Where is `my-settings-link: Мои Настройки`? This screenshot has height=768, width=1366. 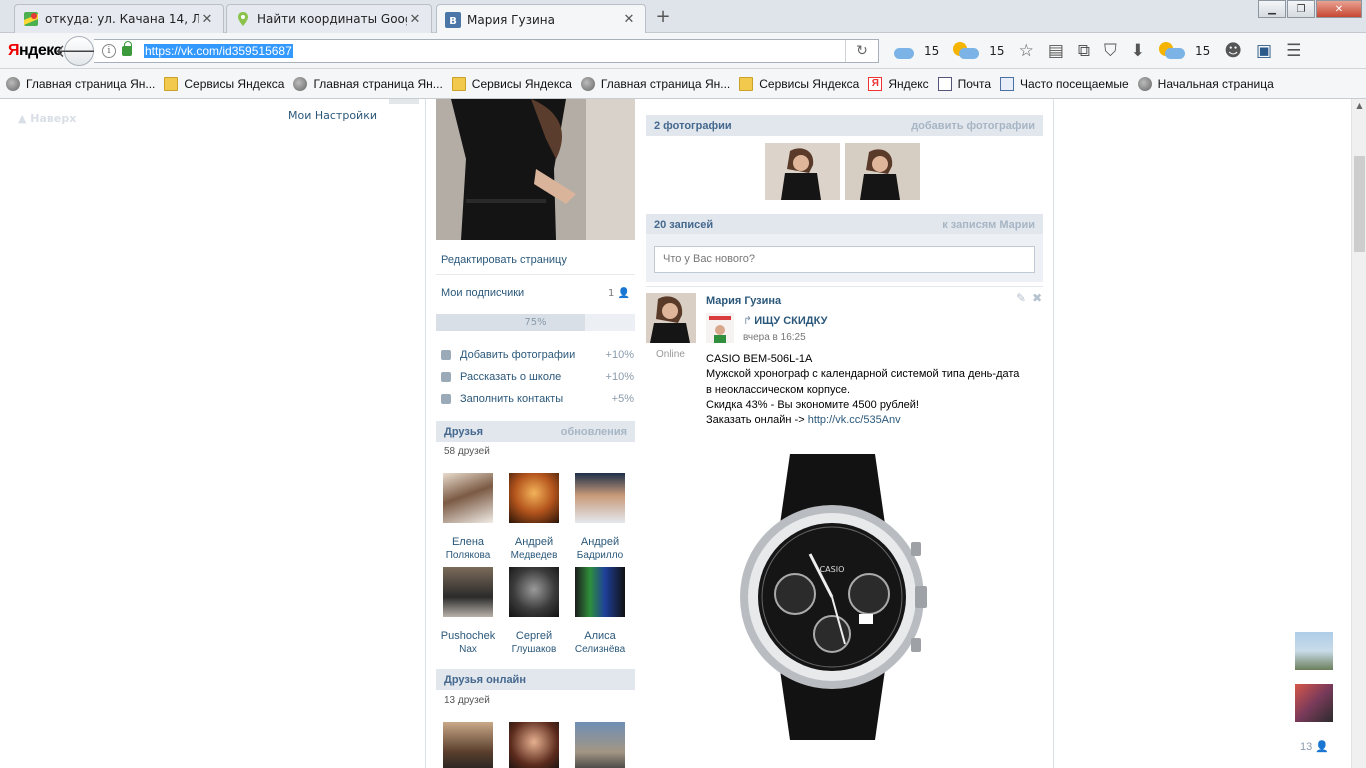
my-settings-link: Мои Настройки is located at coordinates (332, 115).